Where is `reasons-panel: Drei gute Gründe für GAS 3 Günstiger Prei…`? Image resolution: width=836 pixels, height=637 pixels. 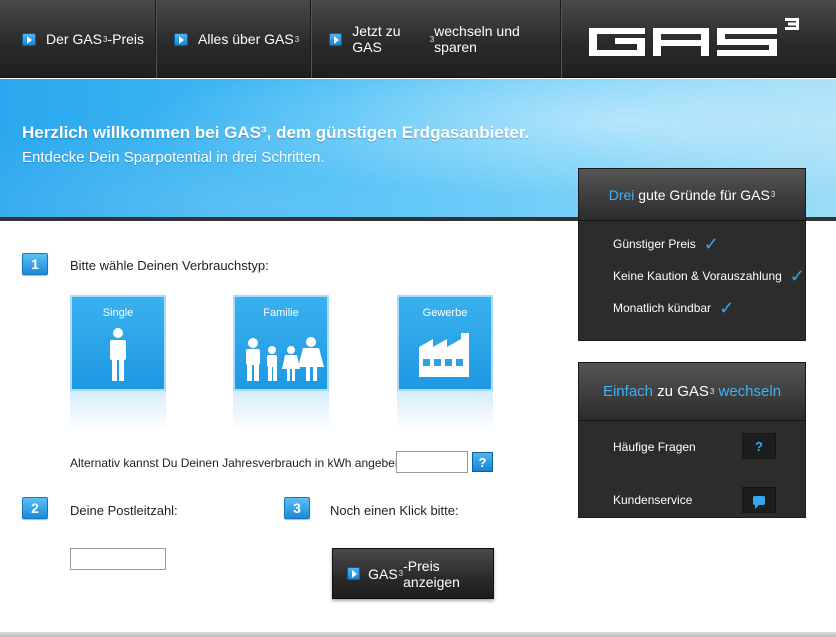 reasons-panel: Drei gute Gründe für GAS 3 Günstiger Prei… is located at coordinates (692, 254).